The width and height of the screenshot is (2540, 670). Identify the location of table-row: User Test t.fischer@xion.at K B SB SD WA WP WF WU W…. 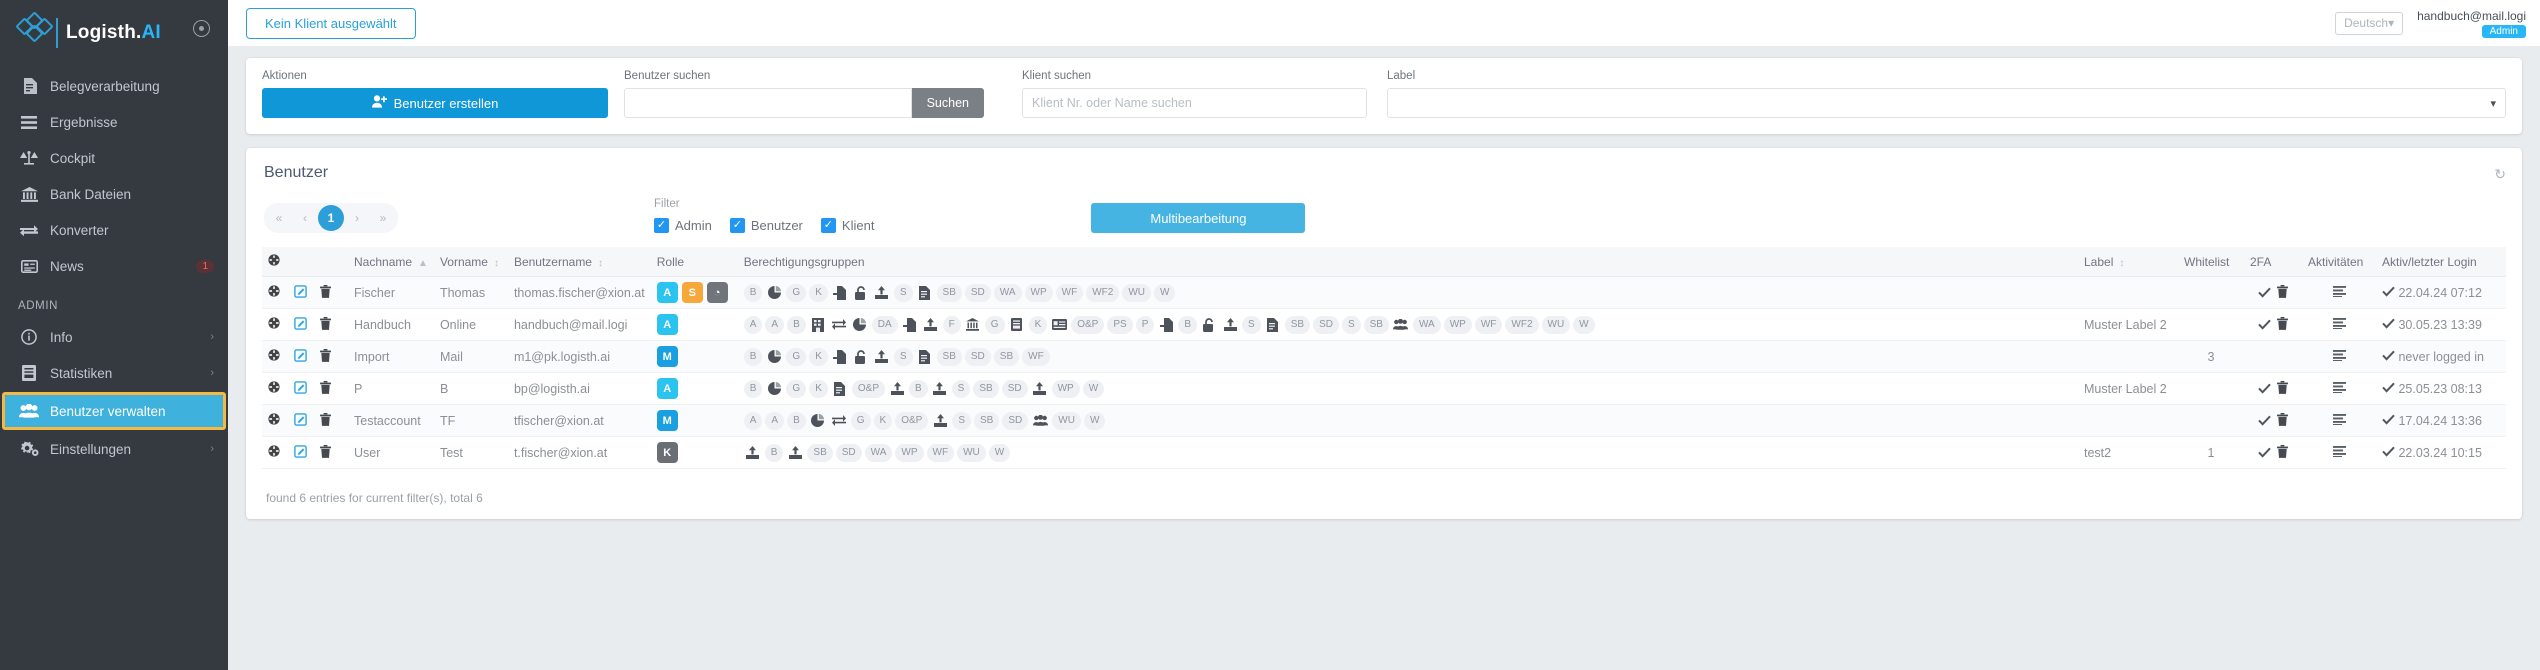
(1384, 452).